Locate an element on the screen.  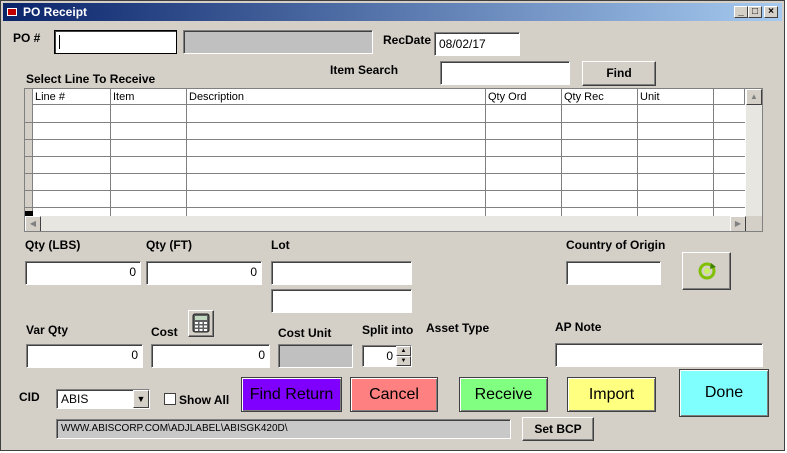
find-return-button: Find Return is located at coordinates (291, 394).